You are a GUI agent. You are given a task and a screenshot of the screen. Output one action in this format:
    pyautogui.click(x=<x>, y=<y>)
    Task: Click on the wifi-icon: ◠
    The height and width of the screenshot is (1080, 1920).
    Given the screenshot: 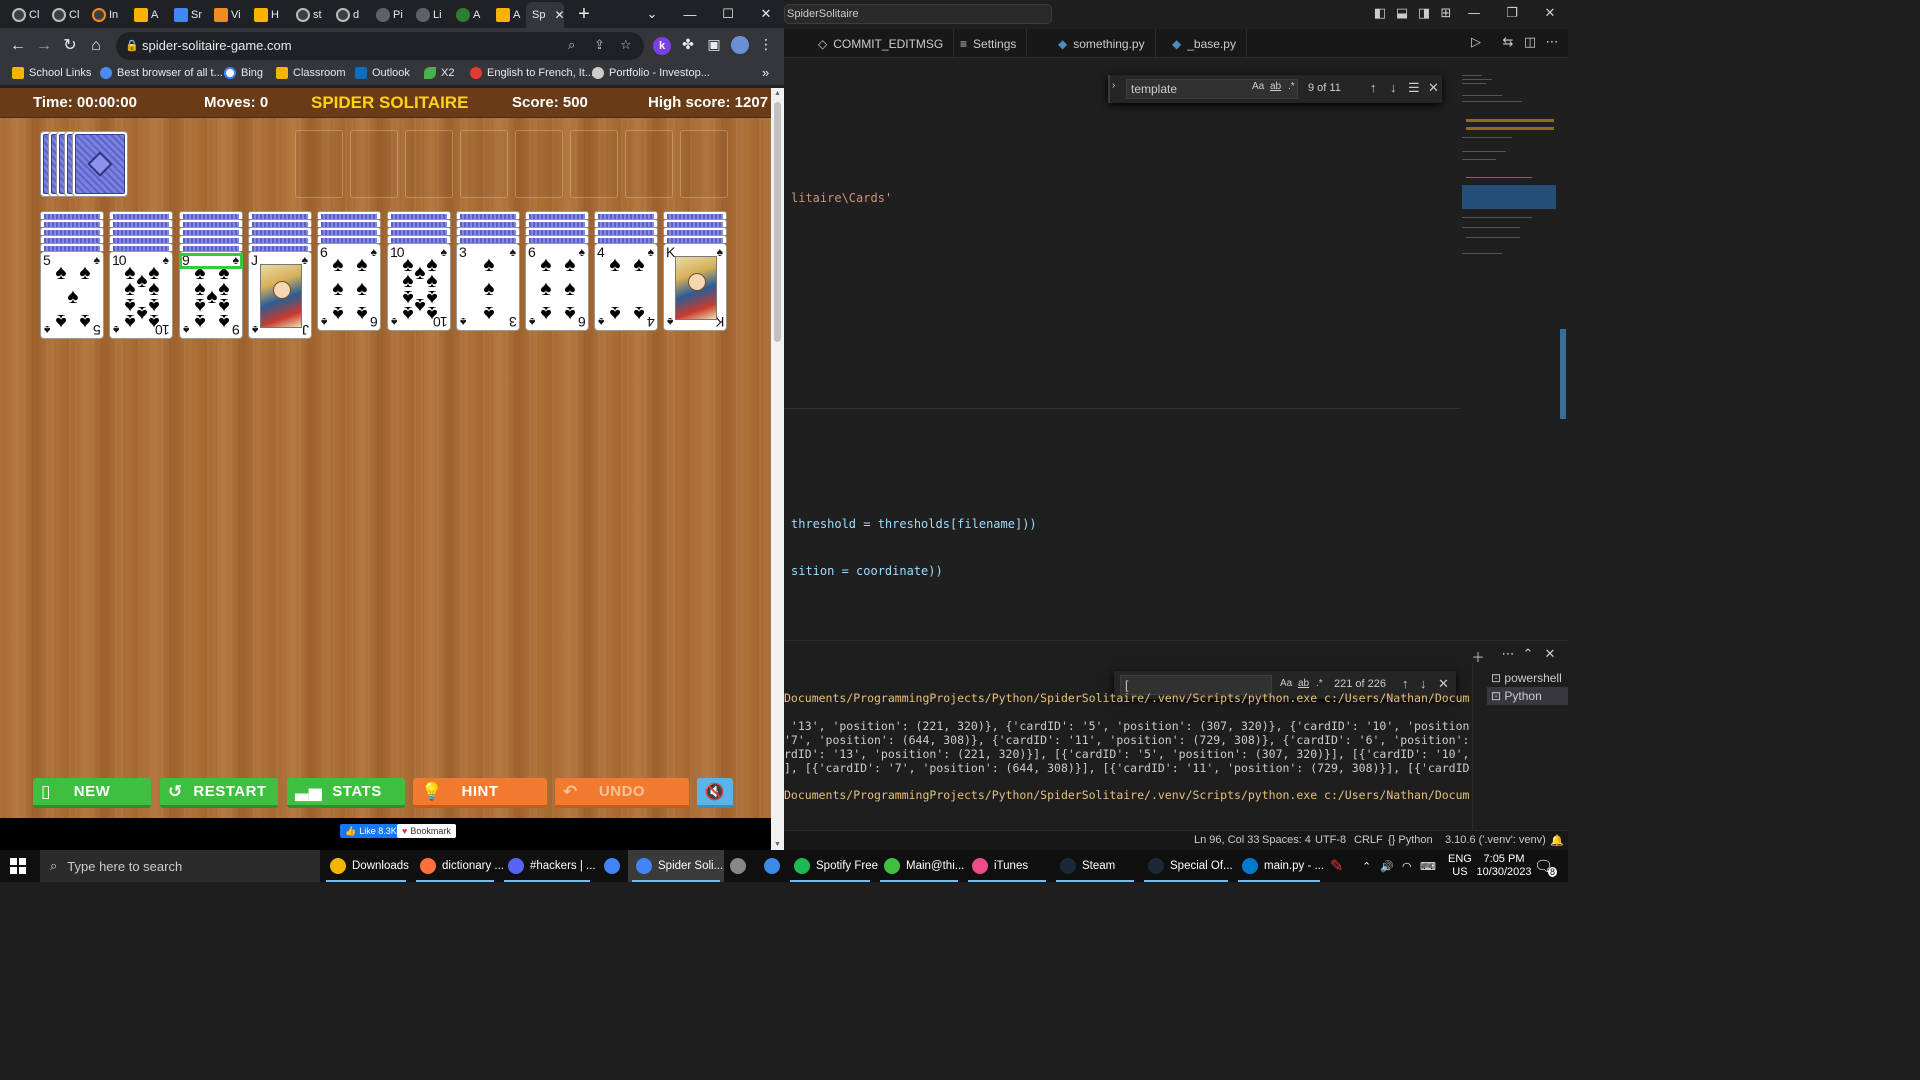 What is the action you would take?
    pyautogui.click(x=1407, y=866)
    